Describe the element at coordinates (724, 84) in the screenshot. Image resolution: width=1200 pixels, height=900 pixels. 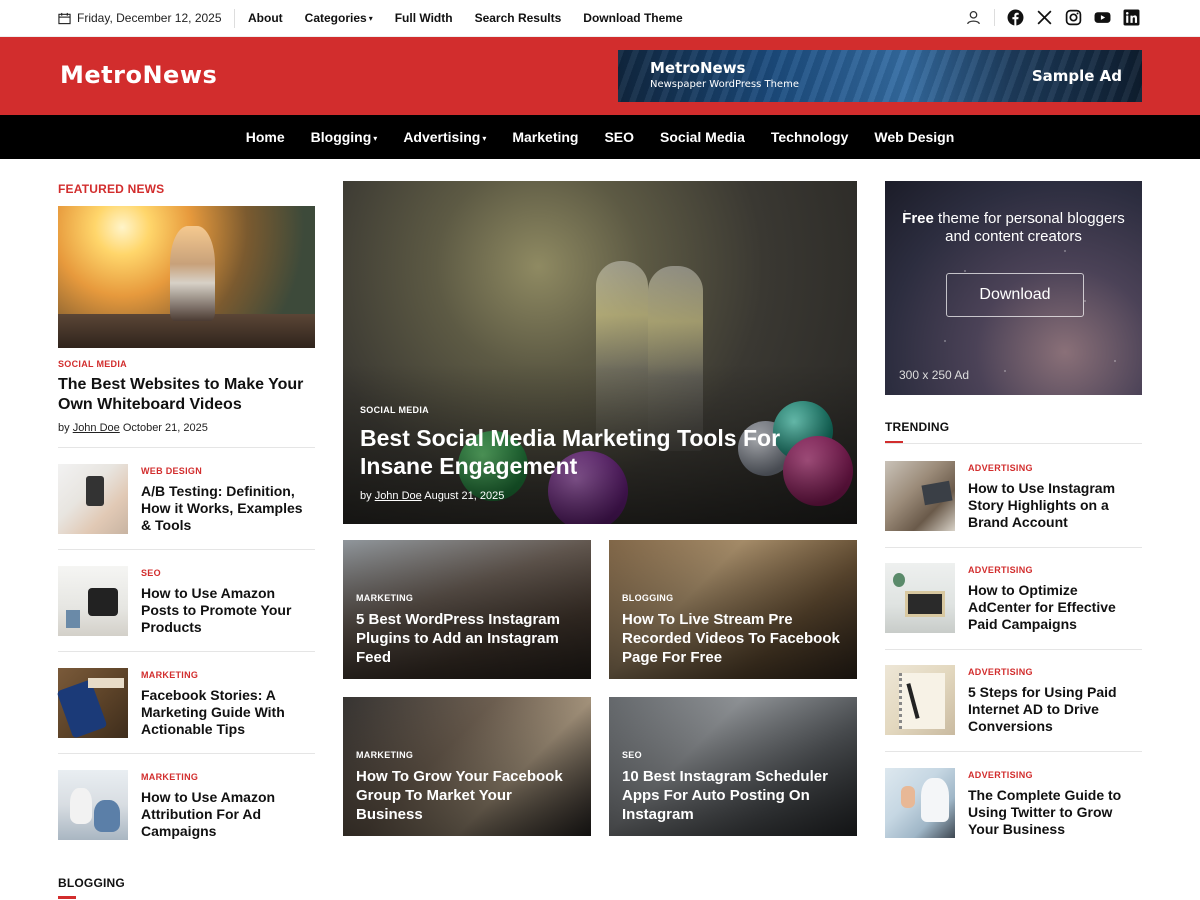
I see `ad-banner-subtitle: Newspaper WordPress Theme` at that location.